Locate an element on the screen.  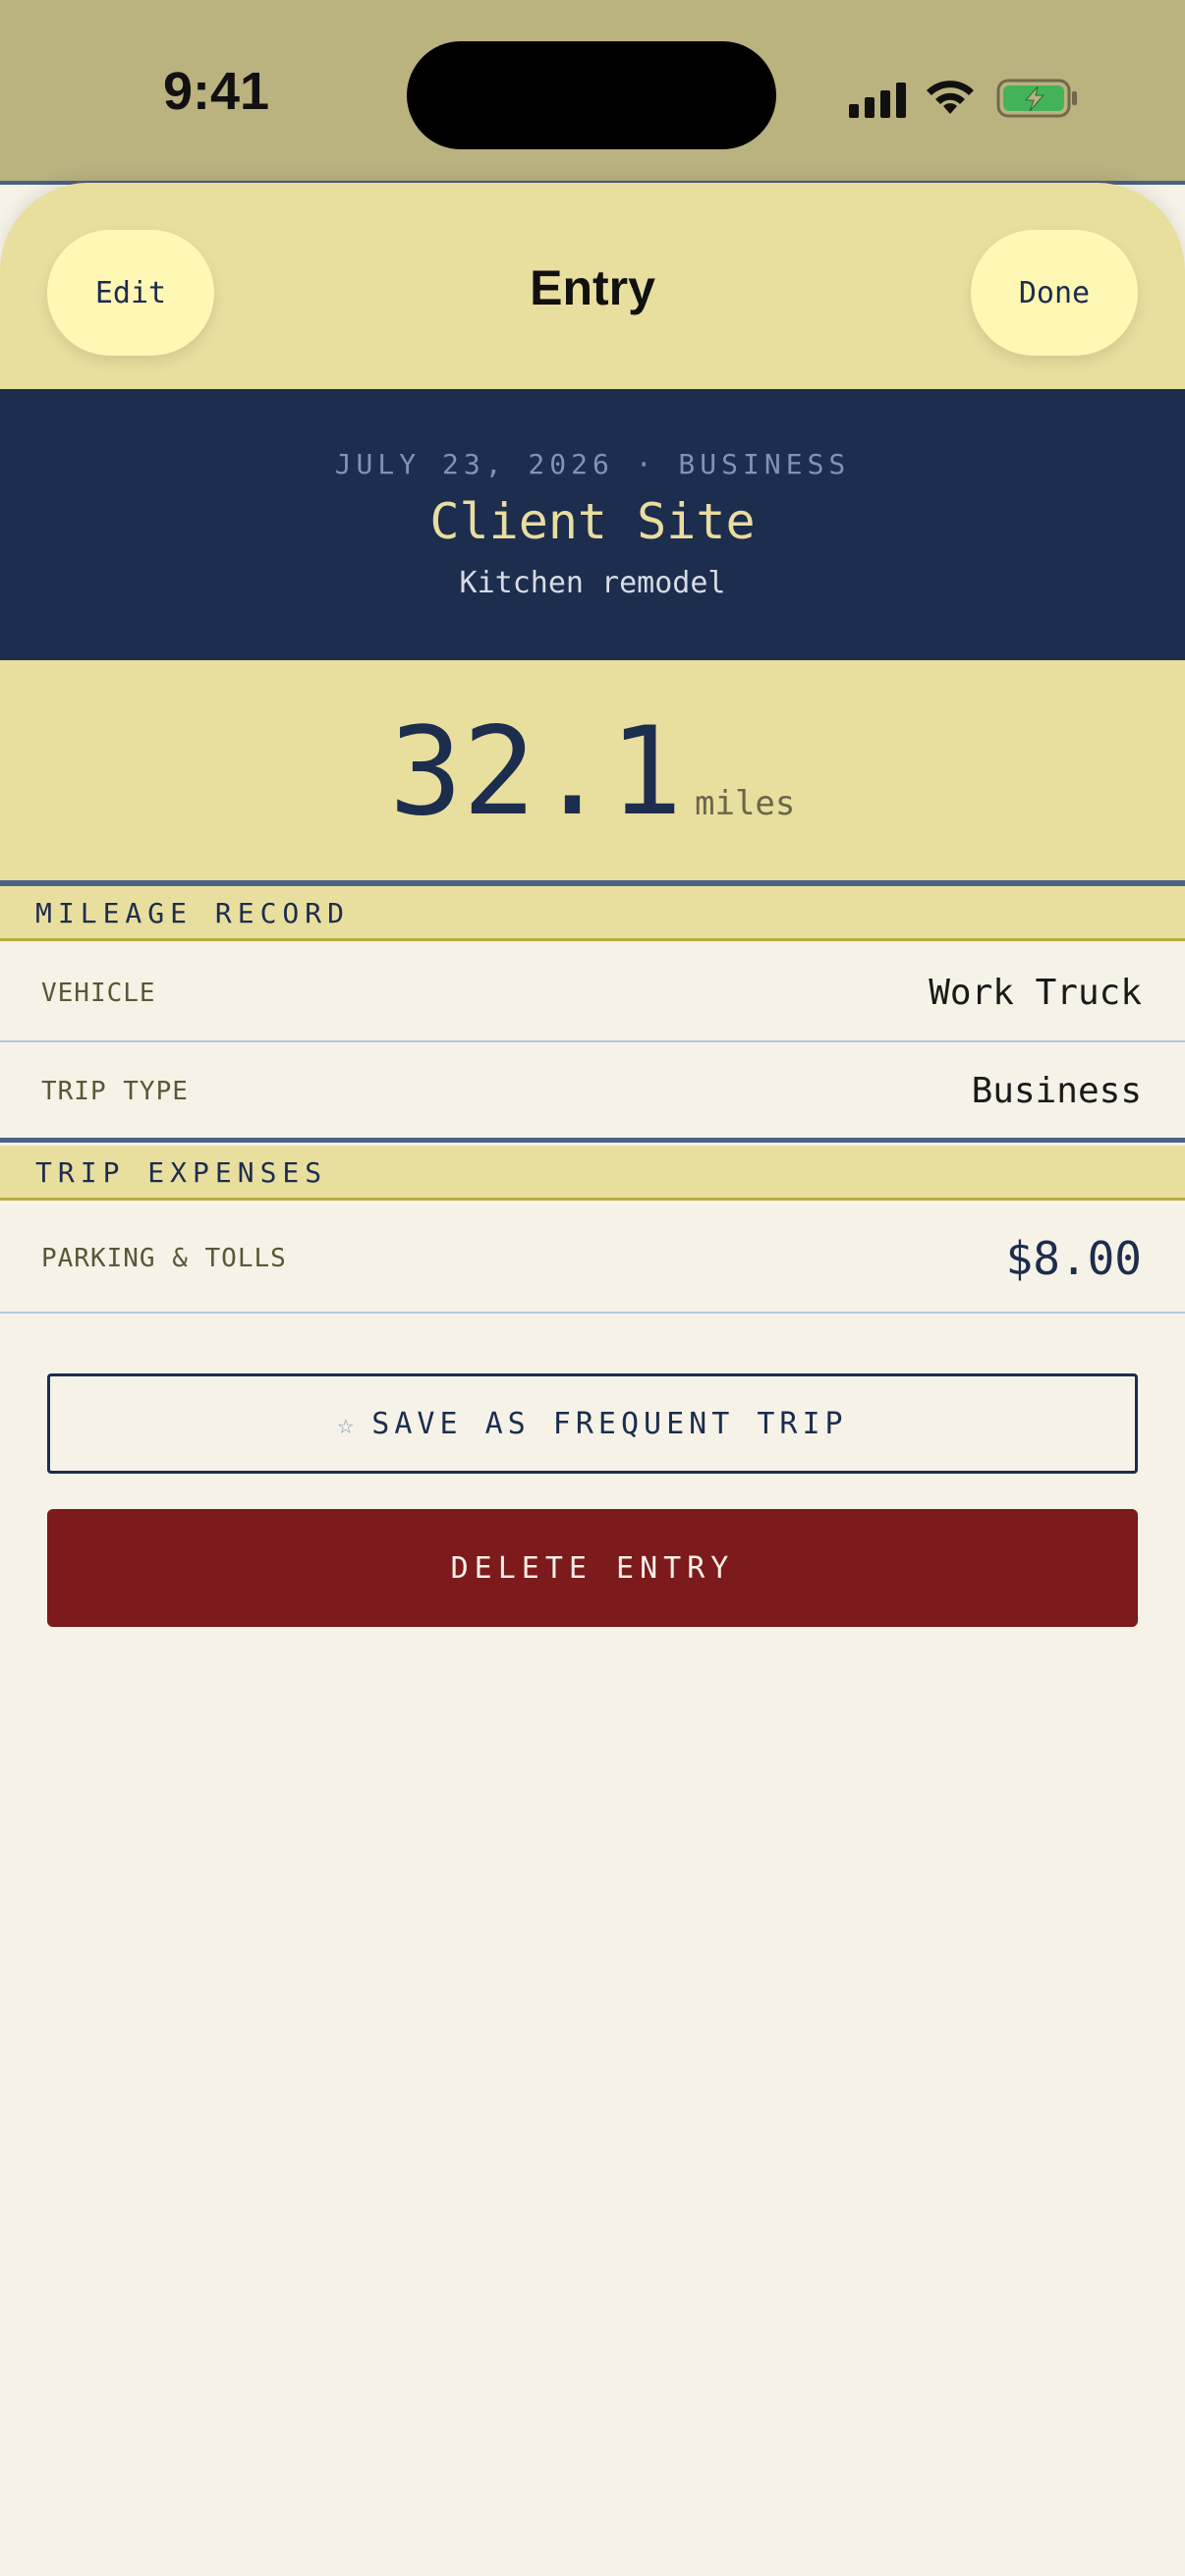
delete-entry-button: DELETE ENTRY is located at coordinates (592, 1568).